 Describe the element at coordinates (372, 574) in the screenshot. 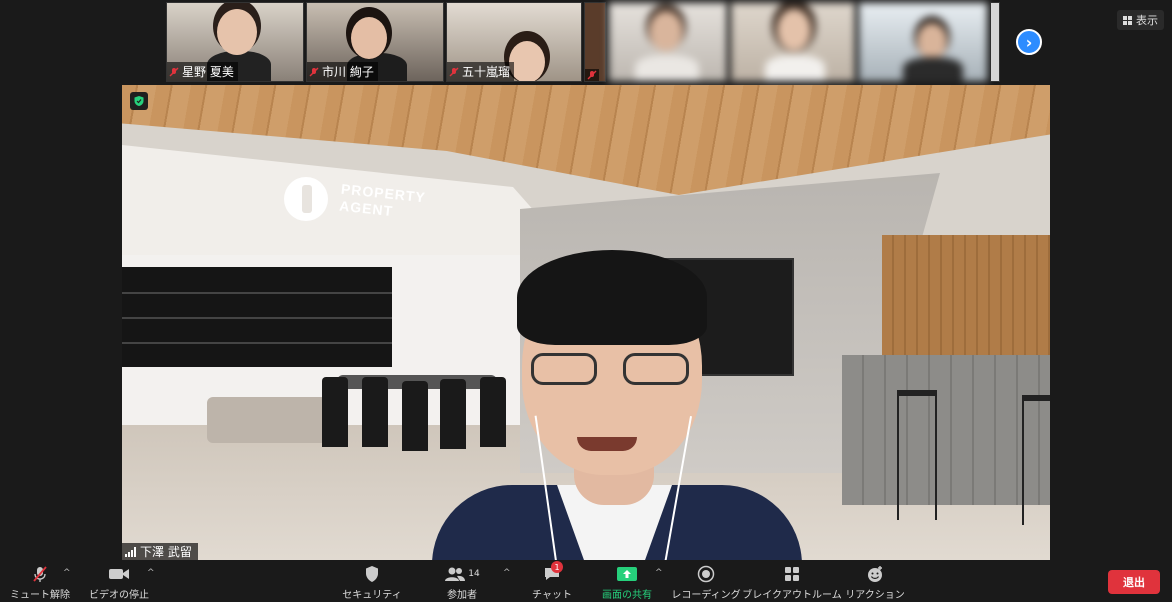

I see `shield-icon` at that location.